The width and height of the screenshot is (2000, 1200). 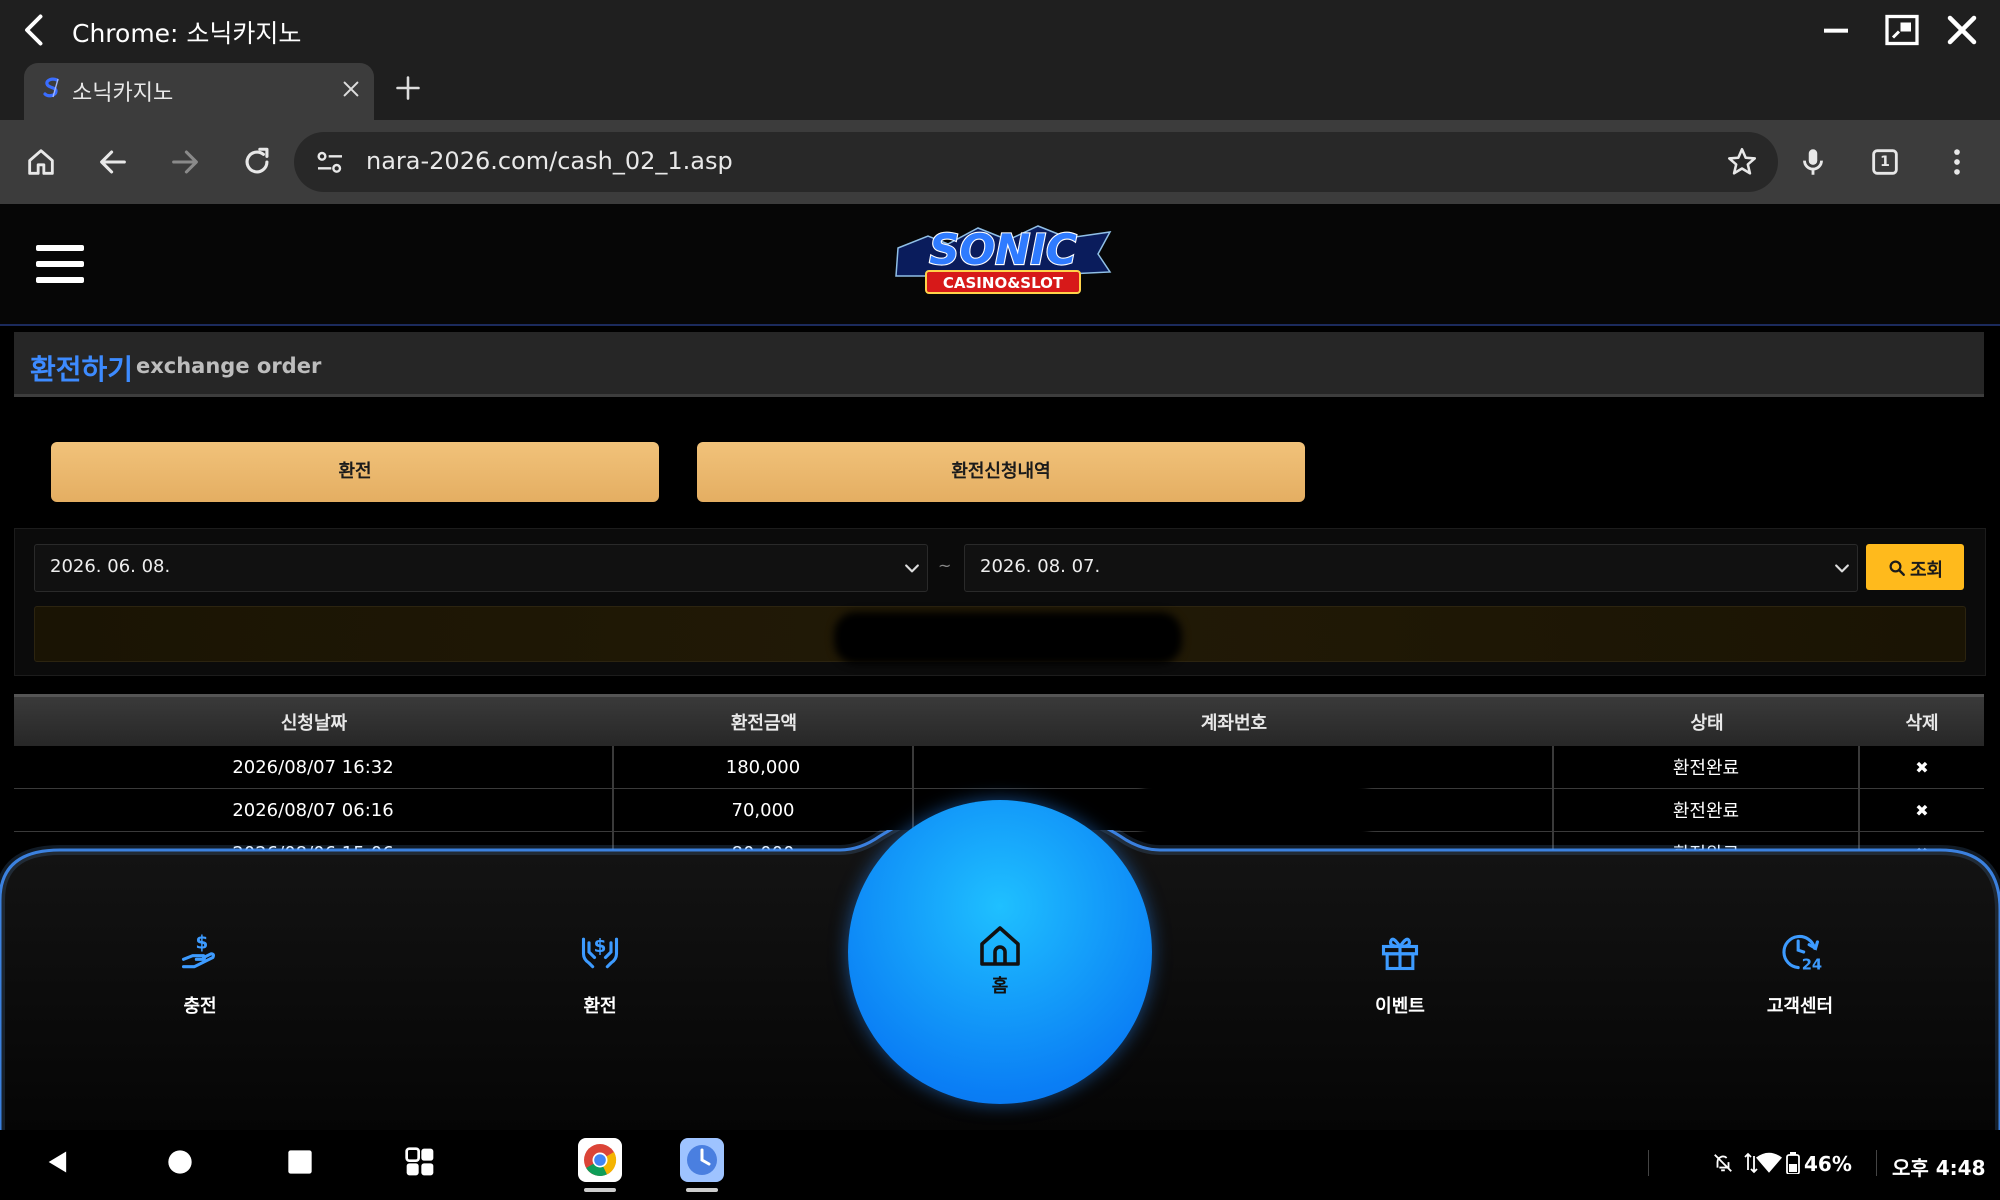 What do you see at coordinates (600, 1005) in the screenshot?
I see `nav-exchange-label: 환전` at bounding box center [600, 1005].